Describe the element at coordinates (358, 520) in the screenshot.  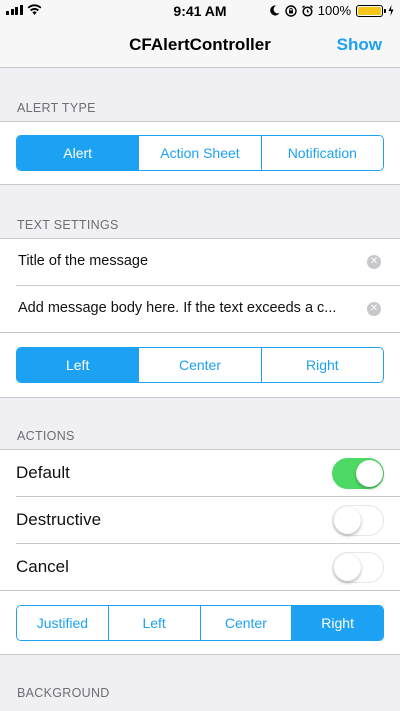
I see `destructive-switch` at that location.